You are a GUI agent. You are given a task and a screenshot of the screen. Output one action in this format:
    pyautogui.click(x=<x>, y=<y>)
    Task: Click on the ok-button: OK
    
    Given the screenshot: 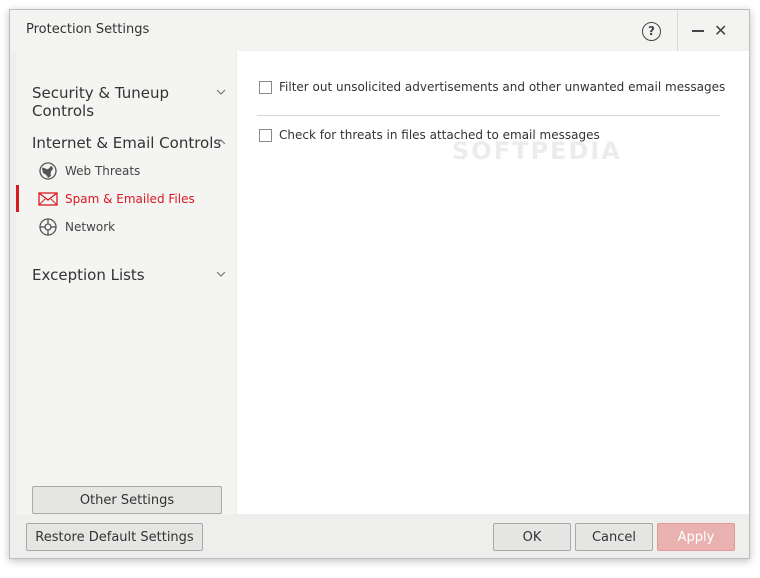 What is the action you would take?
    pyautogui.click(x=532, y=537)
    